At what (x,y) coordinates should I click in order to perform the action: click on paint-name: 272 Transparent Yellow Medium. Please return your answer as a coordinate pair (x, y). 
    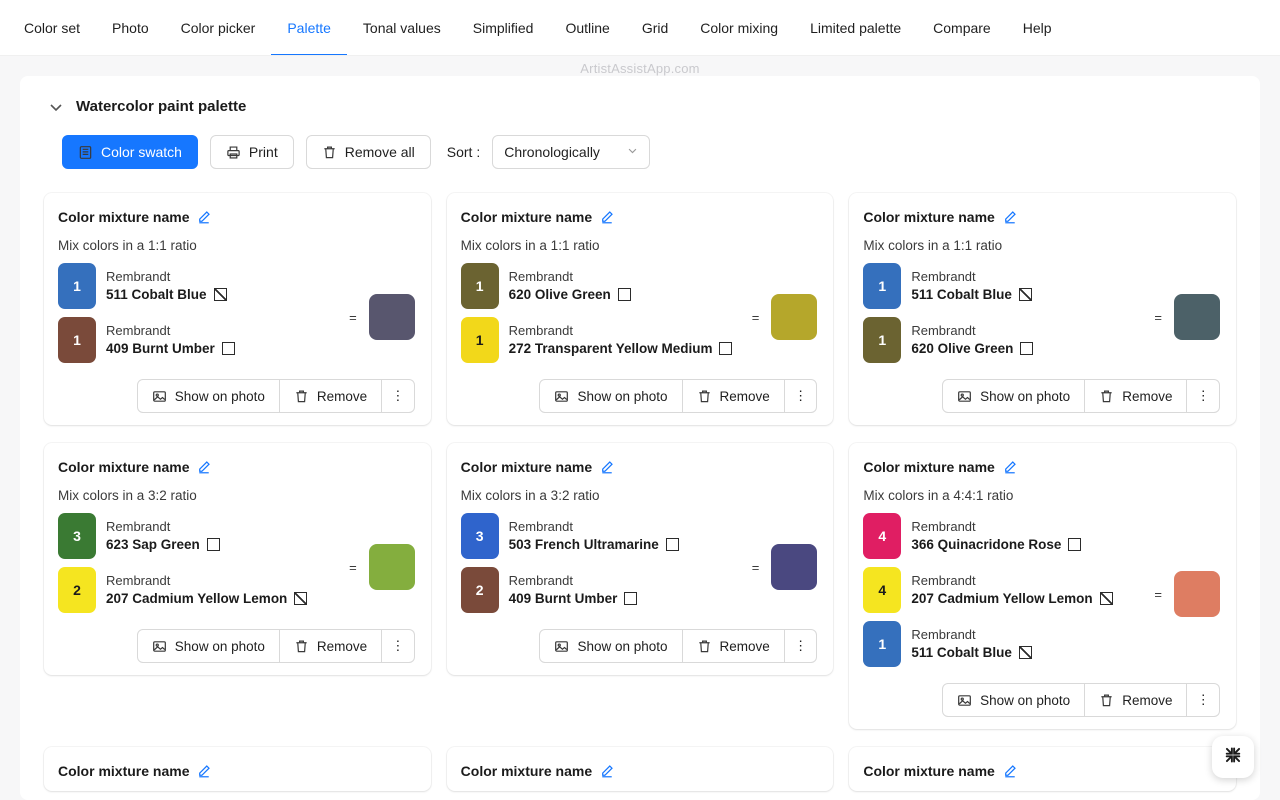
    Looking at the image, I should click on (610, 348).